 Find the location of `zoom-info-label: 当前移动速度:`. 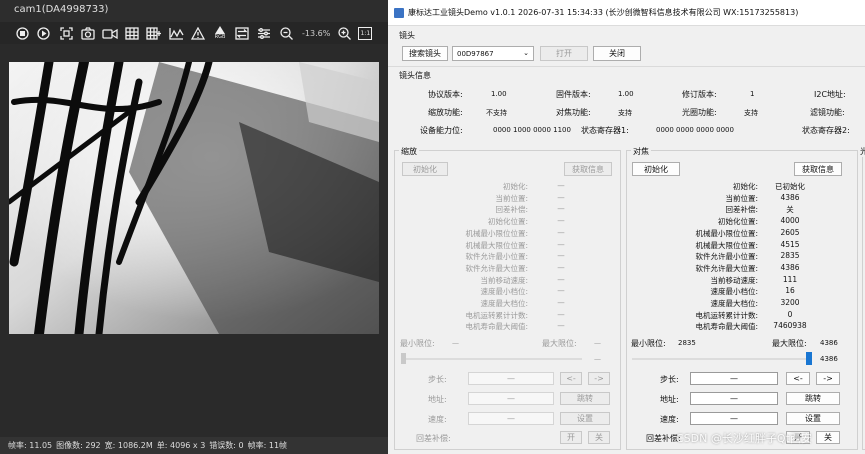

zoom-info-label: 当前移动速度: is located at coordinates (504, 280).